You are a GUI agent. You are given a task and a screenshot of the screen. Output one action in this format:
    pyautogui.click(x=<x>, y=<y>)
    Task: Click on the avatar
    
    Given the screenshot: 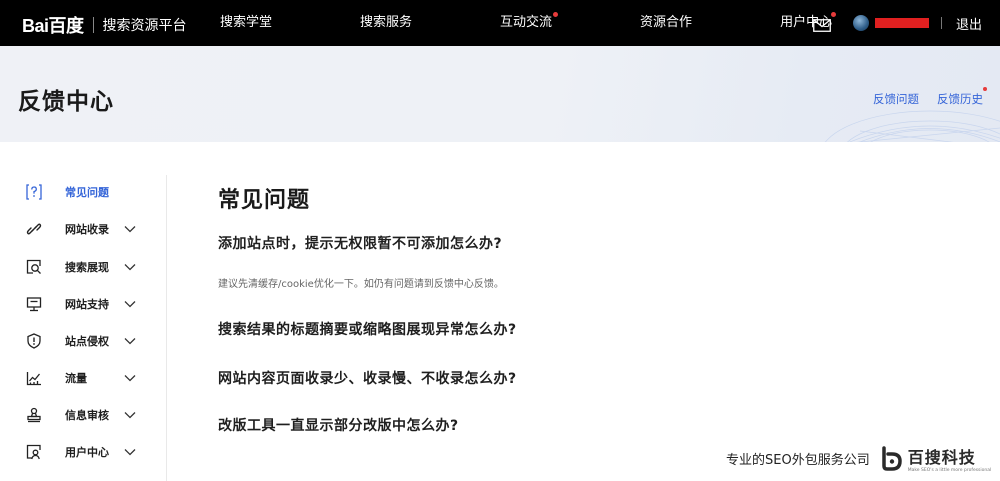 What is the action you would take?
    pyautogui.click(x=860, y=23)
    